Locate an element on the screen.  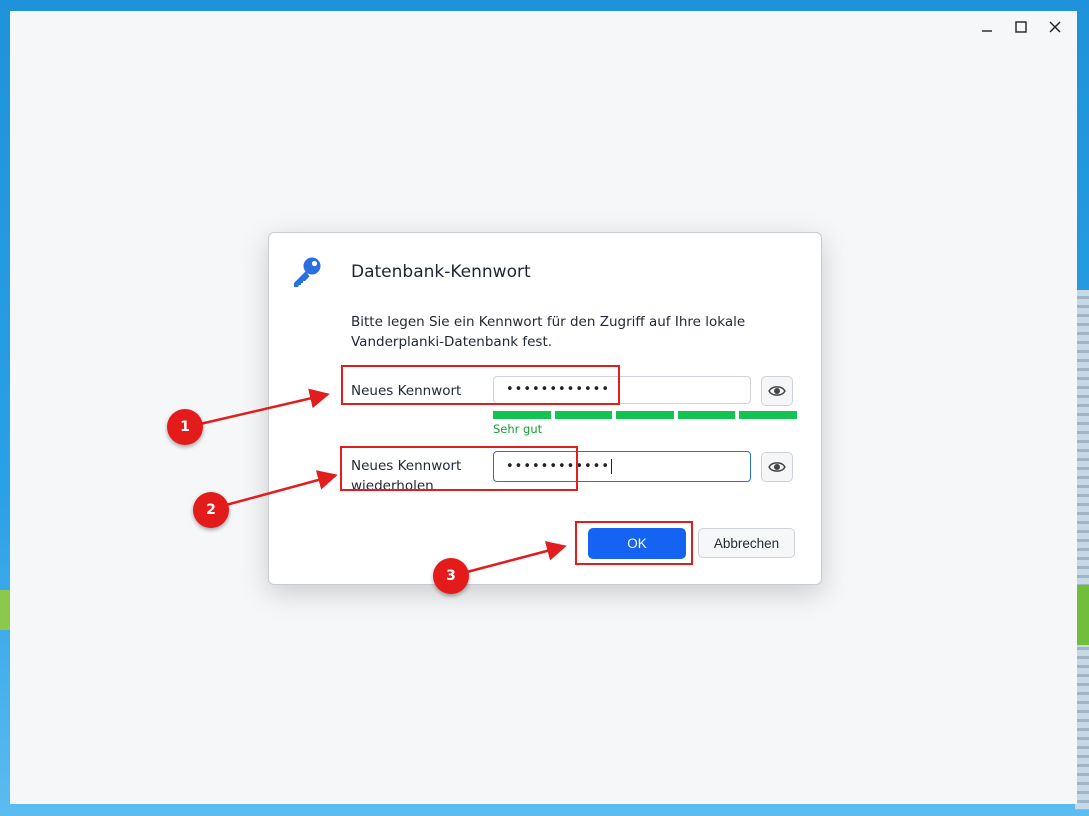
password-strength-meter is located at coordinates (645, 415).